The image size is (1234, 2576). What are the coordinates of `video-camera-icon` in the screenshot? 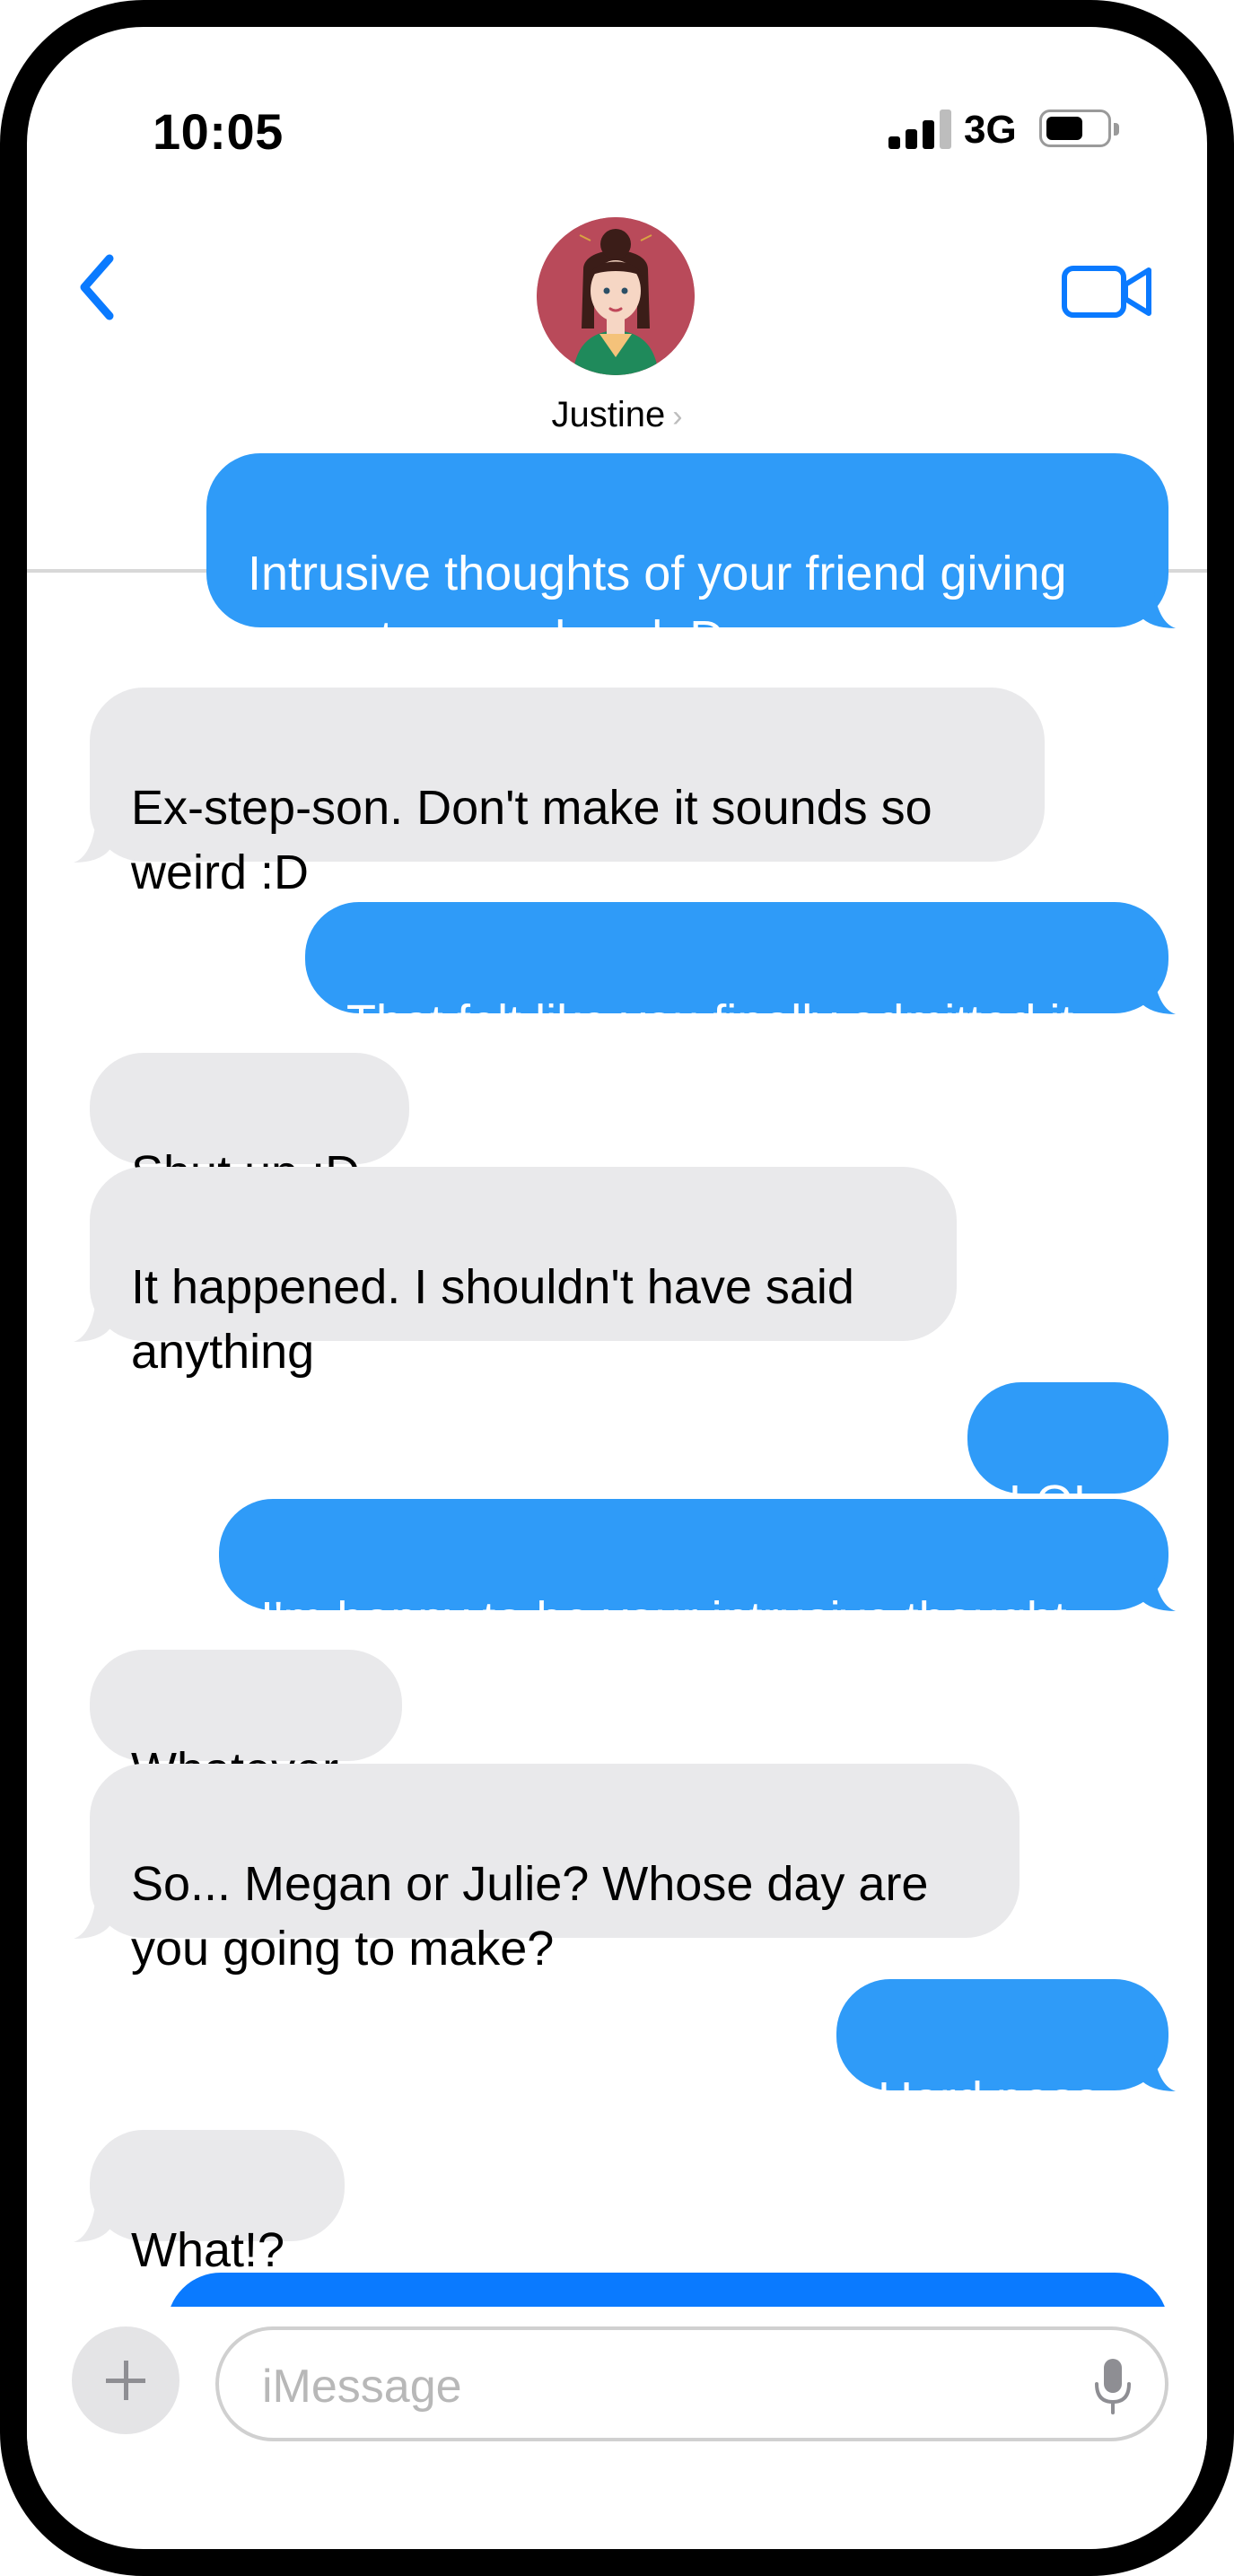 It's located at (1107, 292).